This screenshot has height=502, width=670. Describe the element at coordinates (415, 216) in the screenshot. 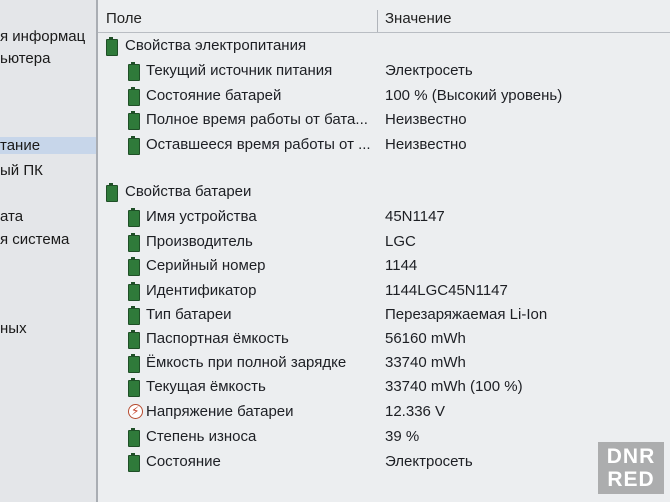

I see `row-value: 45N1147` at that location.